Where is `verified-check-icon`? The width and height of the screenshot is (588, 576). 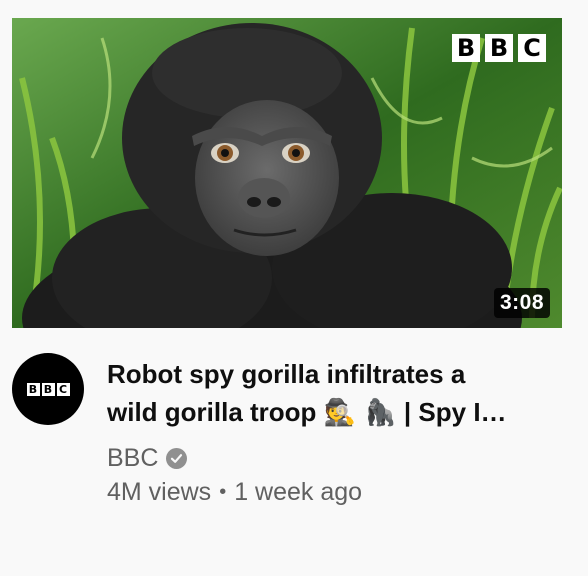 verified-check-icon is located at coordinates (177, 458).